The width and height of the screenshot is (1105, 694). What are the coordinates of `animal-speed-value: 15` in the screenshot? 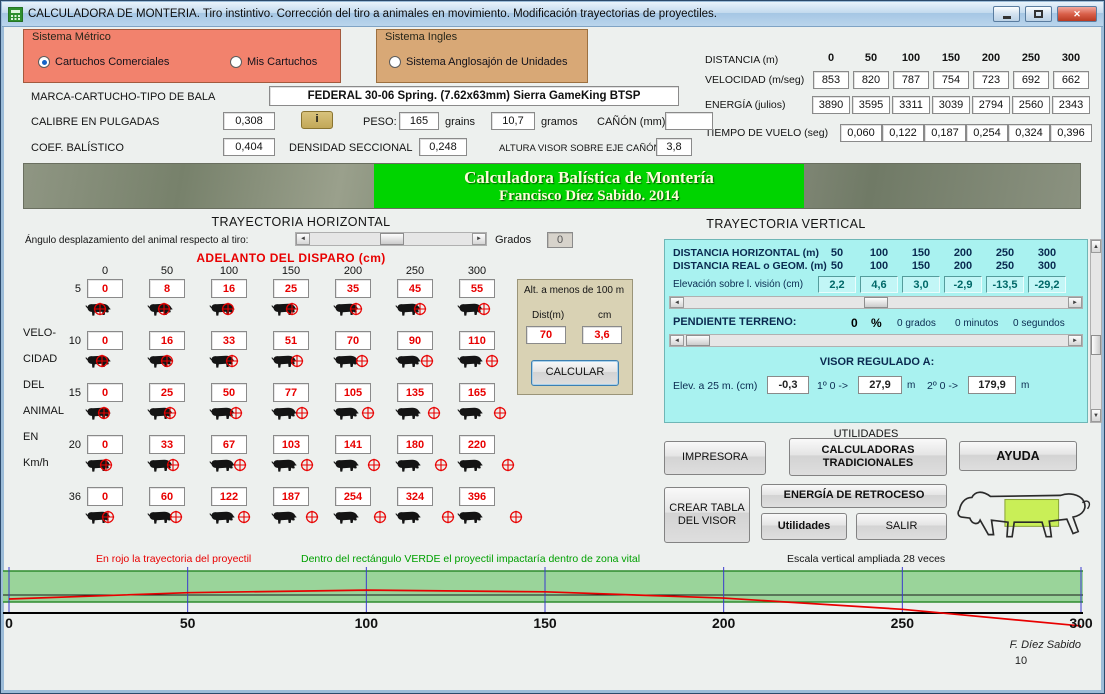 It's located at (74, 393).